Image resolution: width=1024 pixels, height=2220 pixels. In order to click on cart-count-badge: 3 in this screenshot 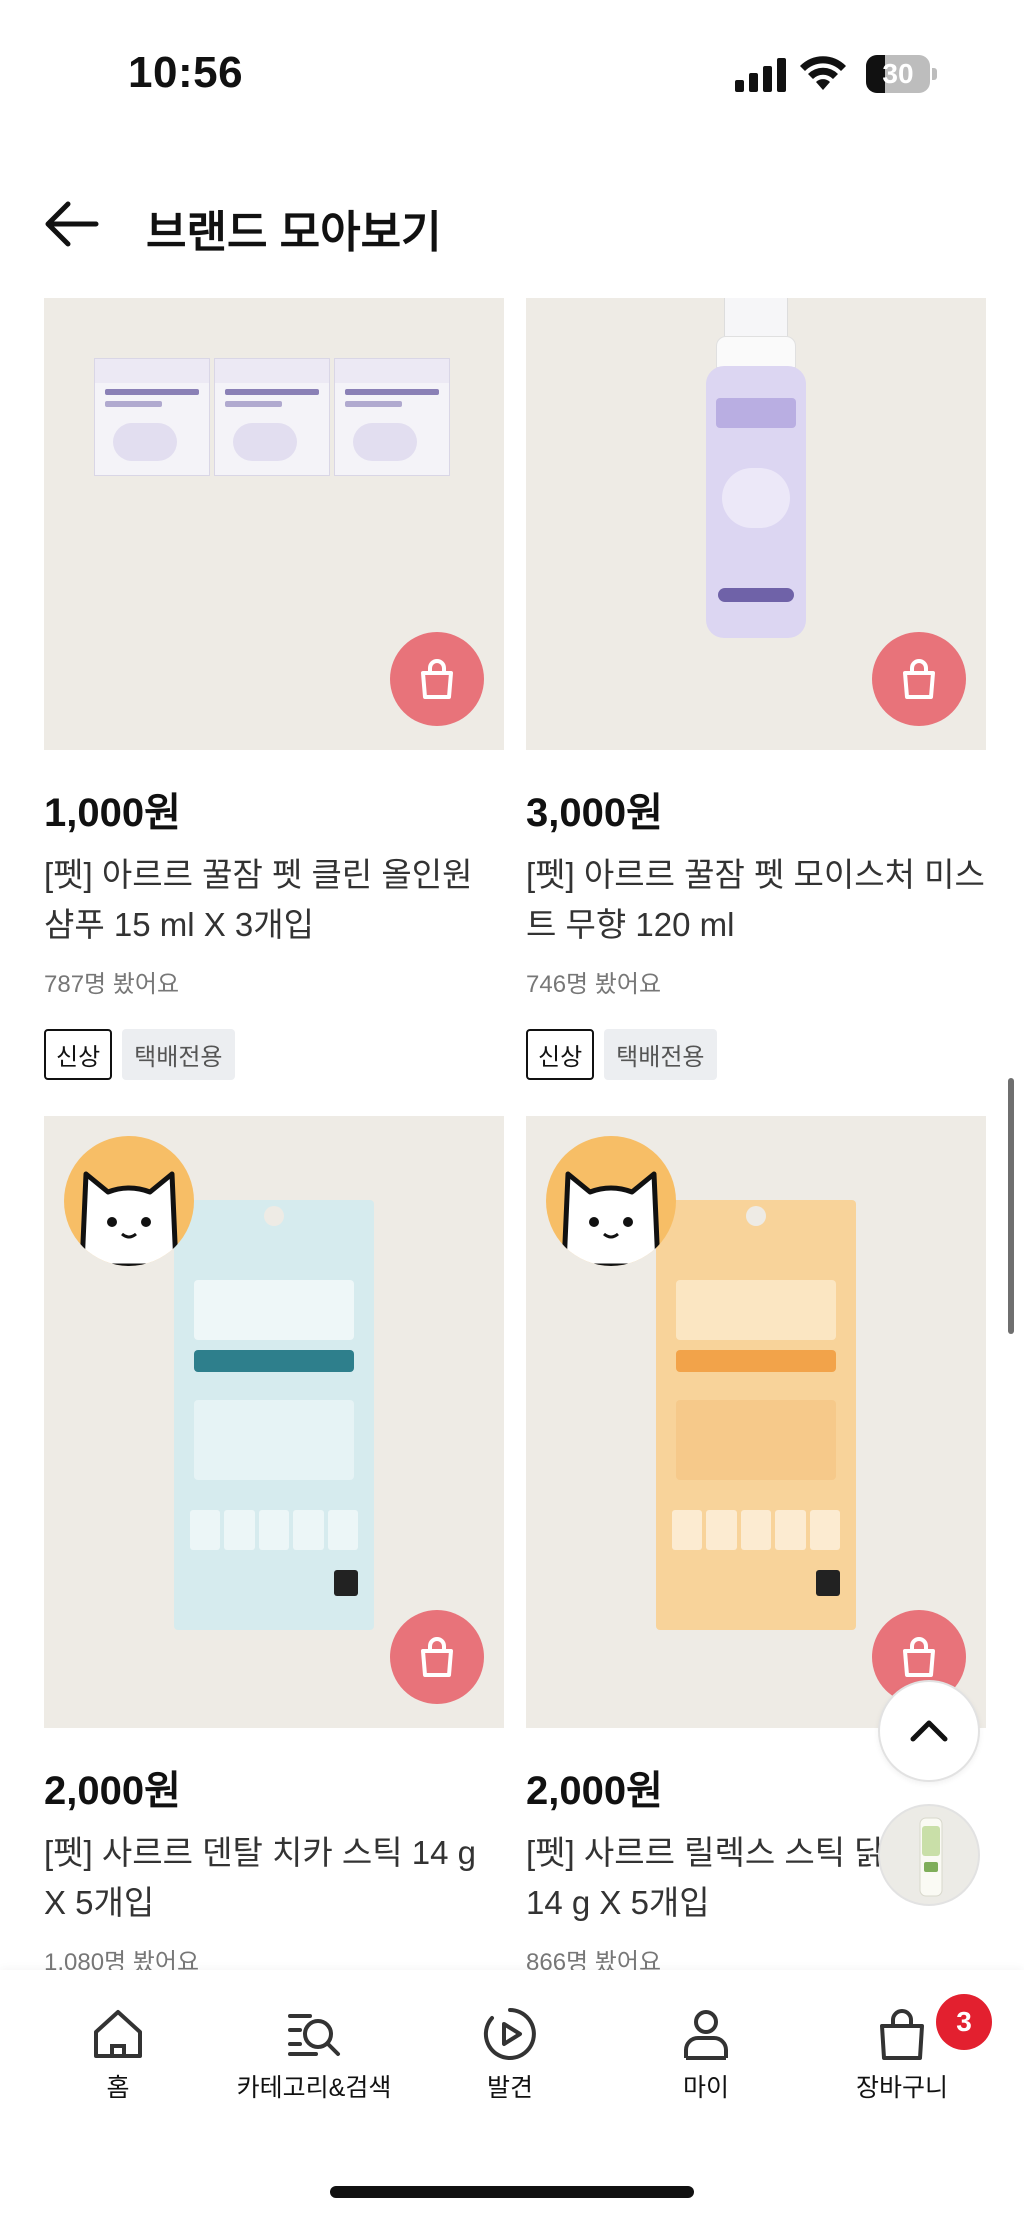, I will do `click(964, 2022)`.